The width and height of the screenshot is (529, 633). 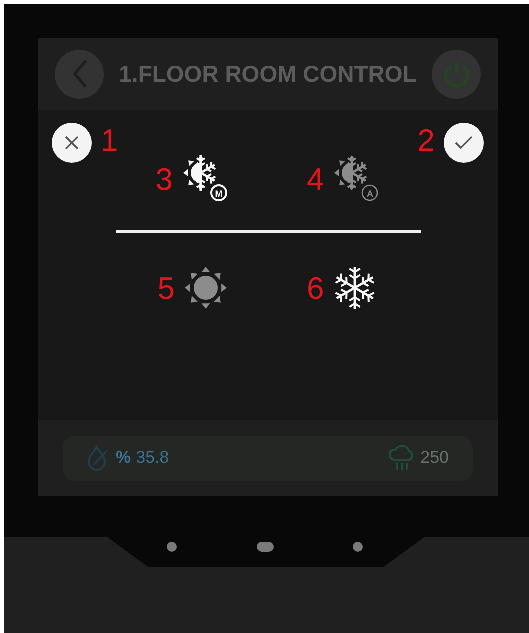 I want to click on screen-title: 1.FLOOR ROOM CONTROL, so click(x=268, y=74).